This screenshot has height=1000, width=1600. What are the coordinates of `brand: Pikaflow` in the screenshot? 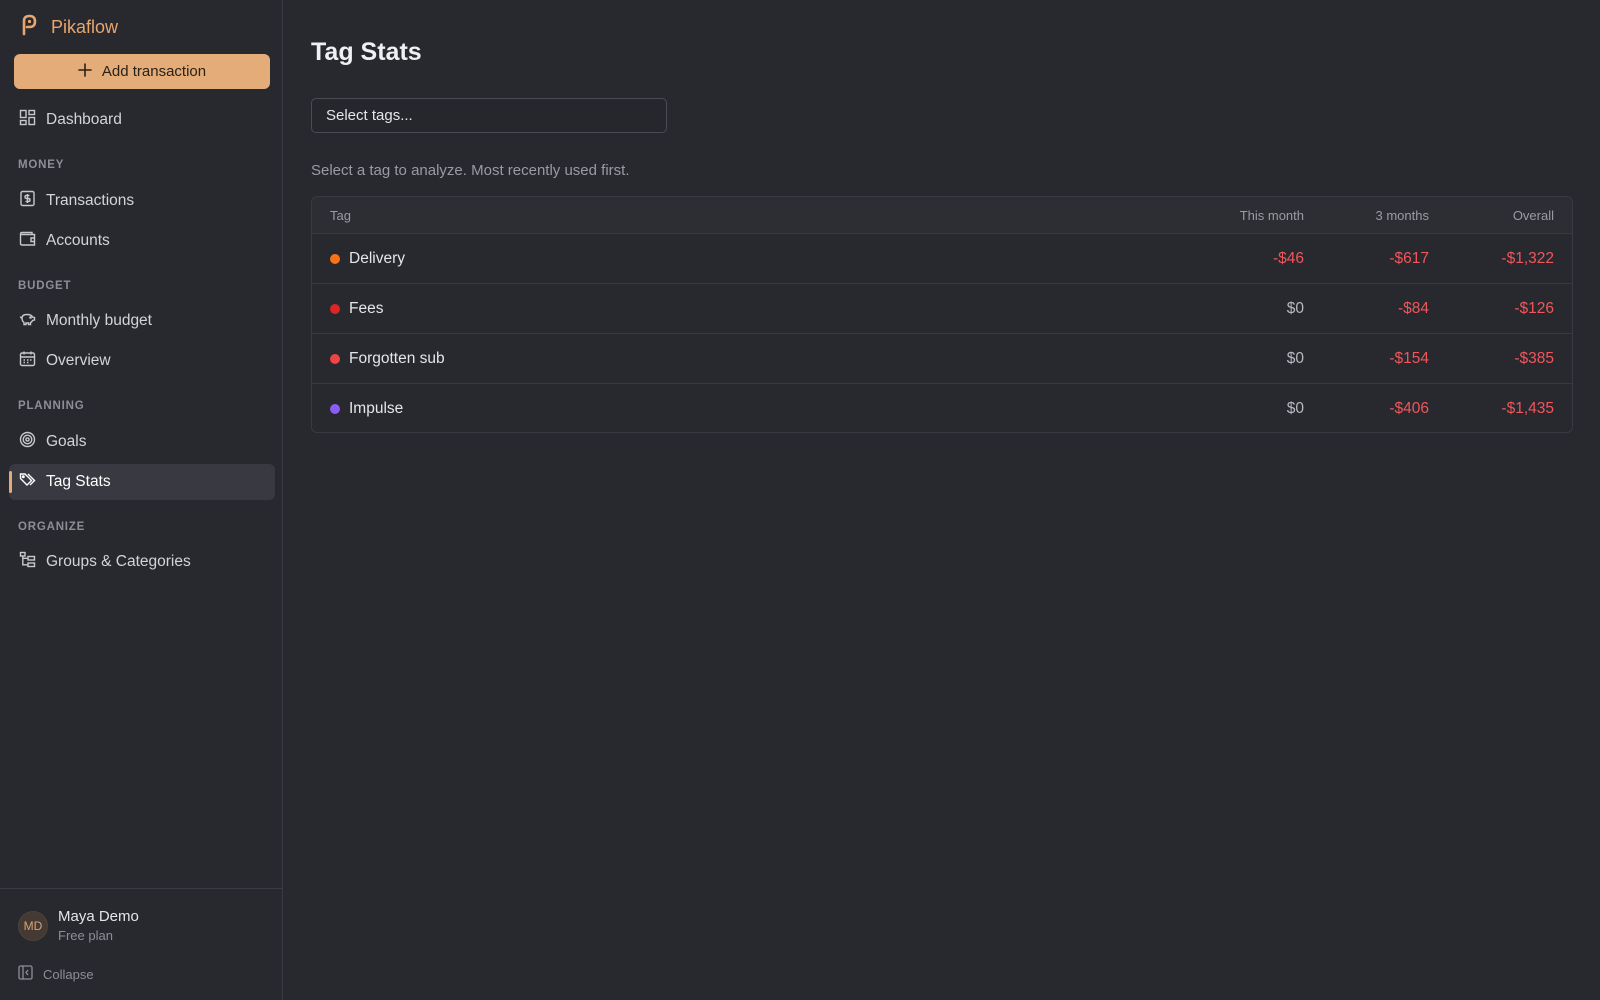 It's located at (69, 27).